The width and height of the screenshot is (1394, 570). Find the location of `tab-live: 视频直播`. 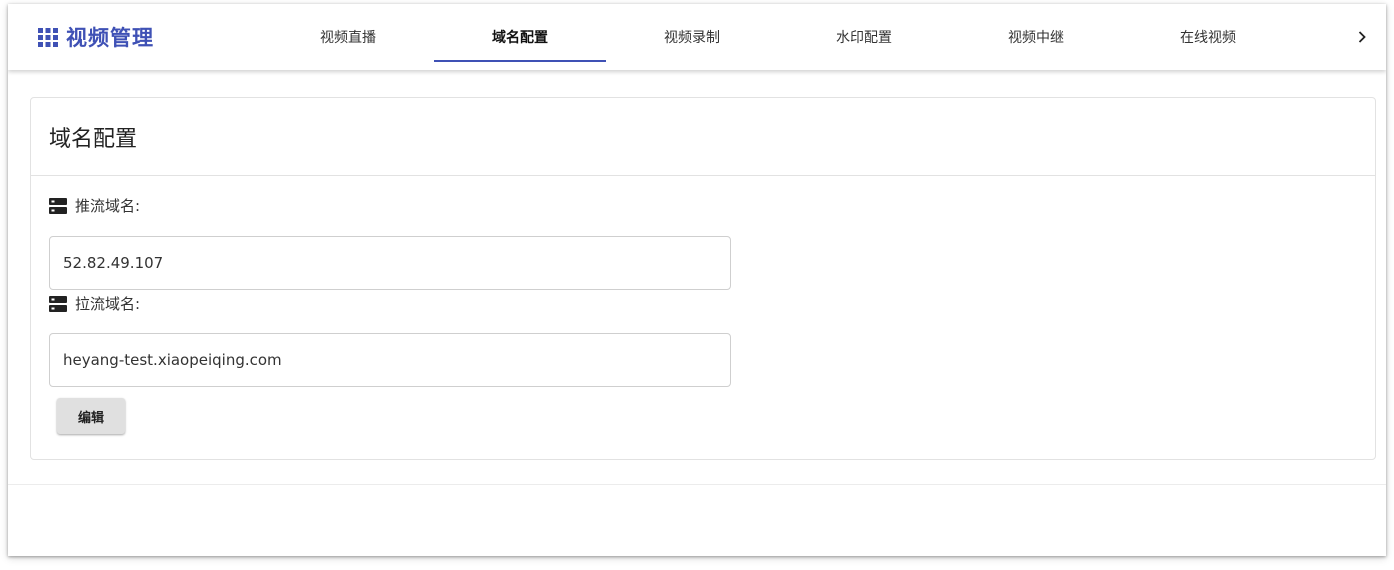

tab-live: 视频直播 is located at coordinates (348, 37).